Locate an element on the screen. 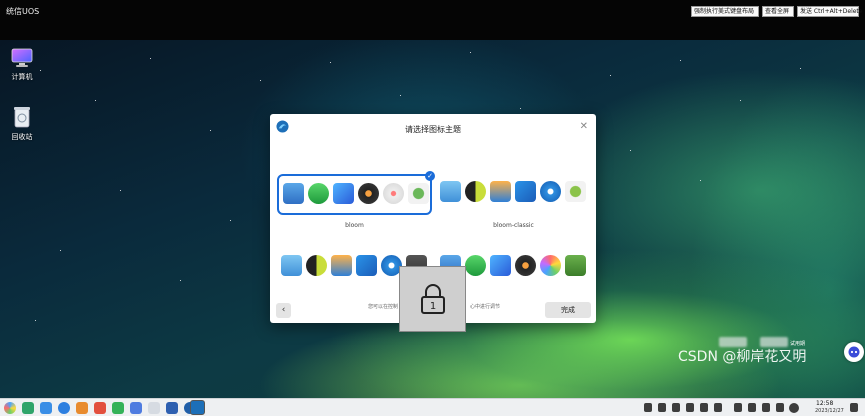  clock-time: 12:58 is located at coordinates (824, 403).